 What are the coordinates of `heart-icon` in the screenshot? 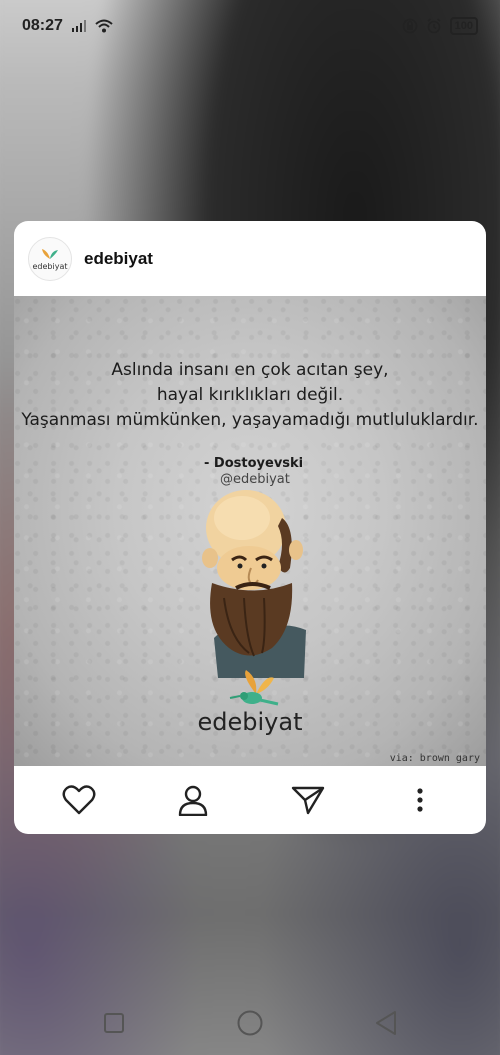 It's located at (79, 800).